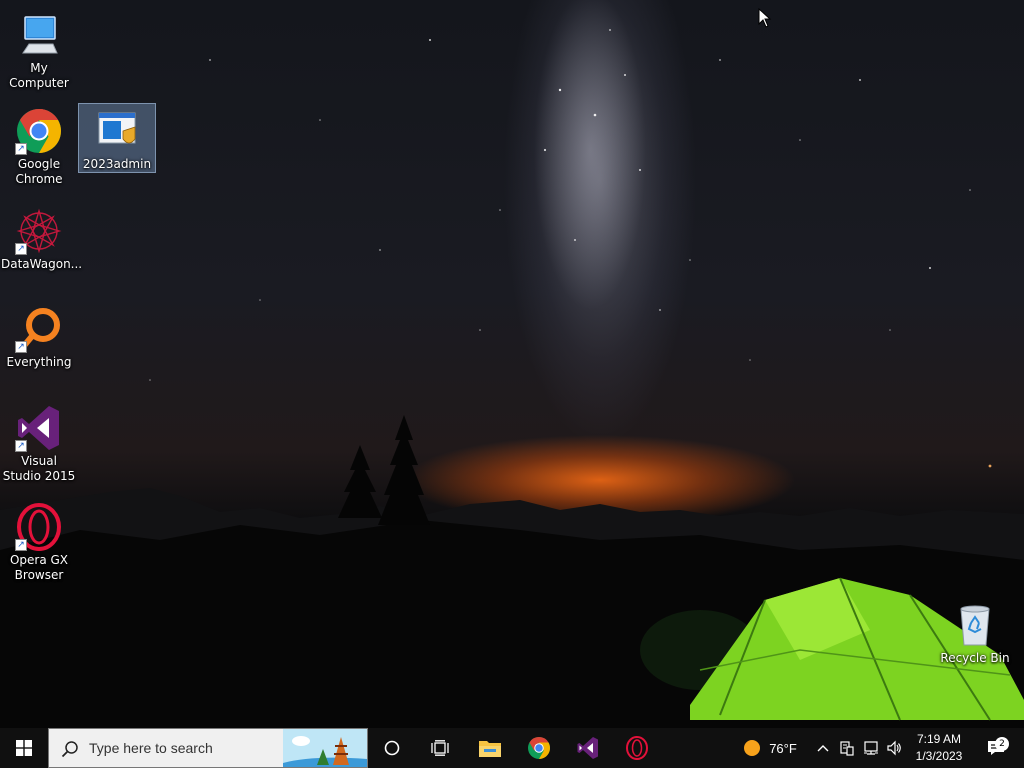 The width and height of the screenshot is (1024, 768). I want to click on desktop-icon-label: Recycle Bin, so click(975, 658).